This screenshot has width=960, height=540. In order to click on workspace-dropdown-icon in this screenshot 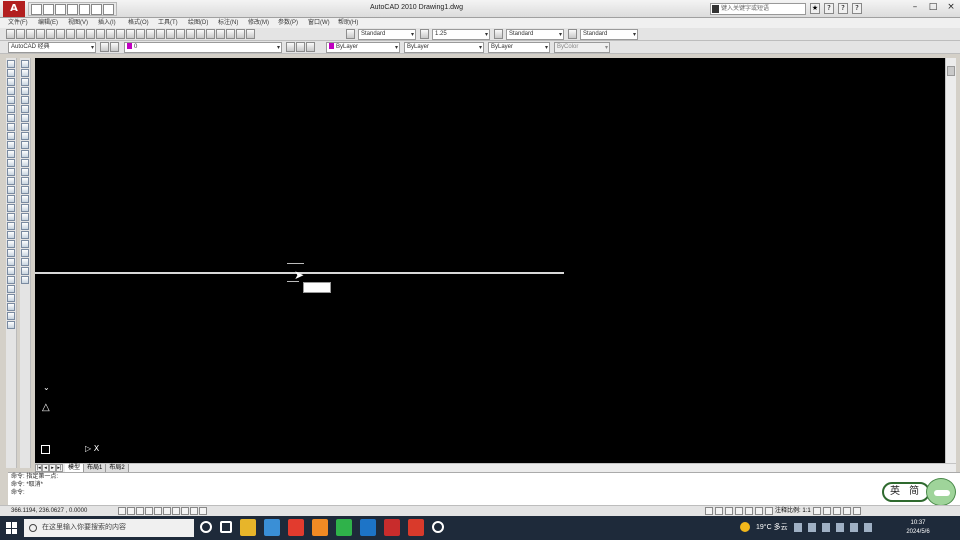, I will do `click(108, 9)`.